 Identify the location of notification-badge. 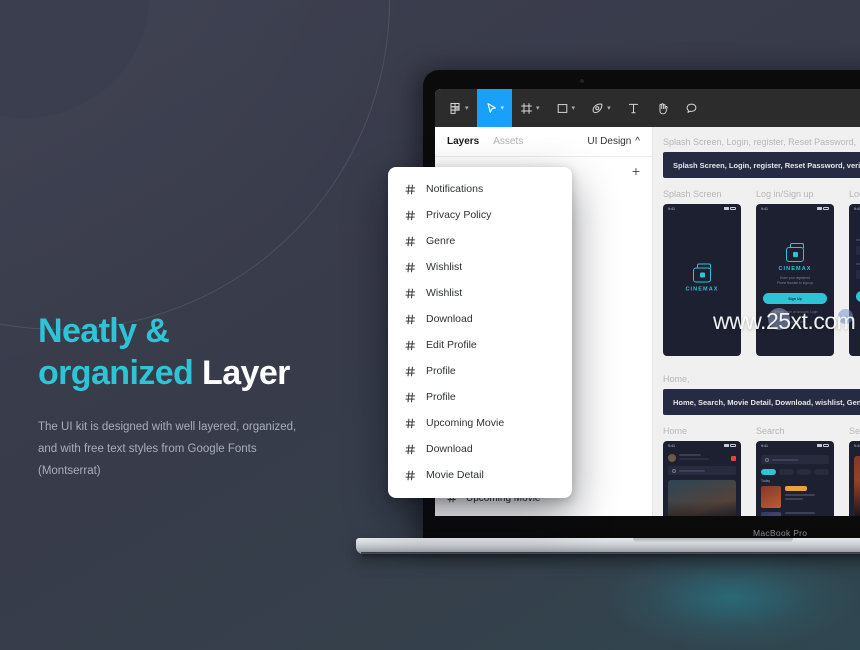
(733, 458).